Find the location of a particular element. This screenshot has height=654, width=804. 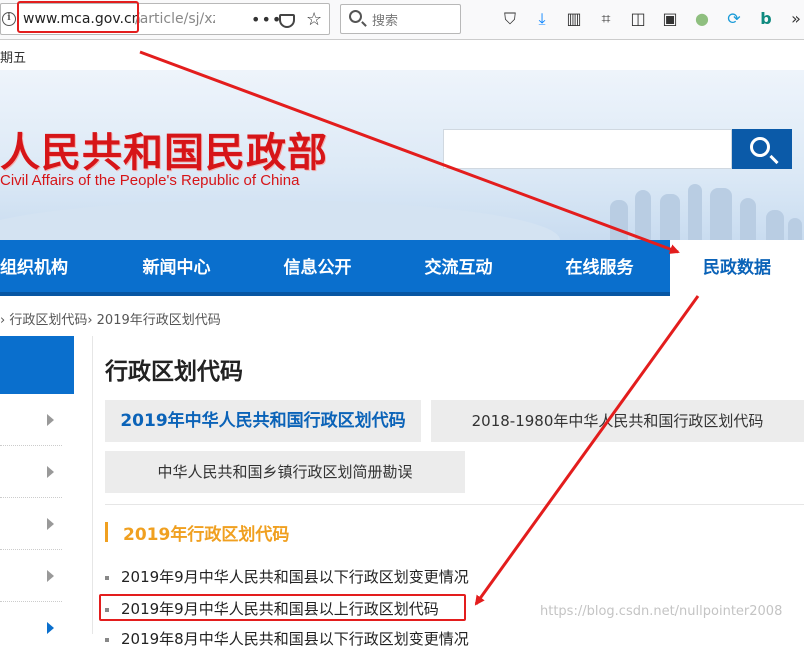

section-title: 2019年行政区划代码 is located at coordinates (206, 535).